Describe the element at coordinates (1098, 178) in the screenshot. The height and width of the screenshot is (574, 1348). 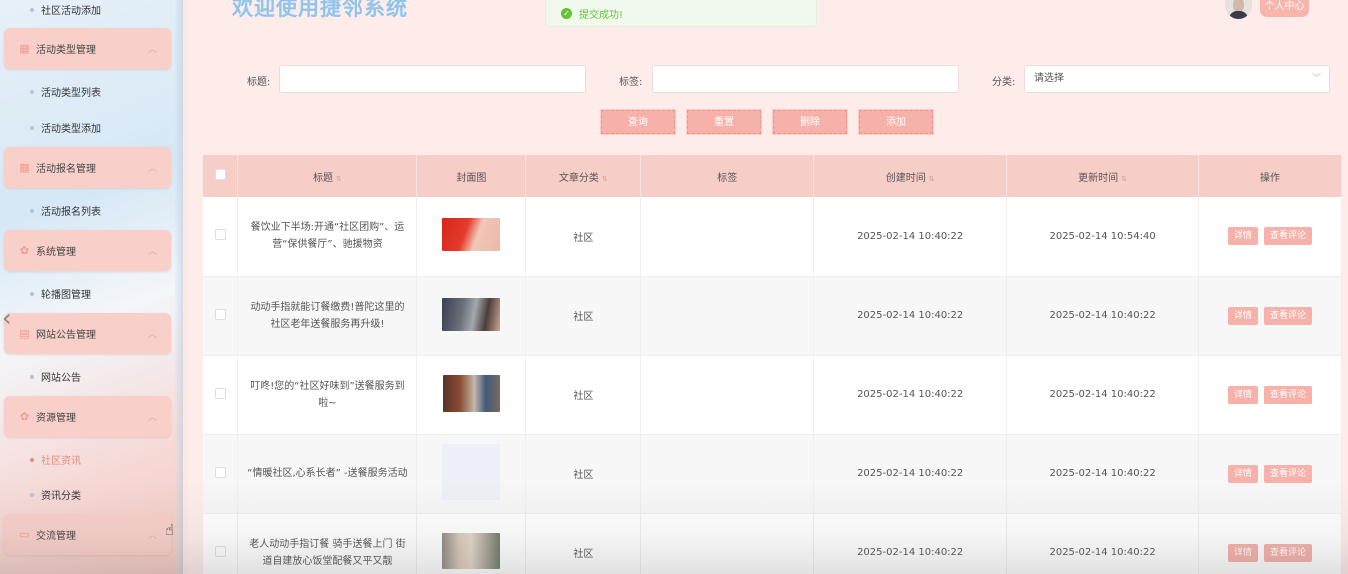
I see `column-header-label: 更新时间` at that location.